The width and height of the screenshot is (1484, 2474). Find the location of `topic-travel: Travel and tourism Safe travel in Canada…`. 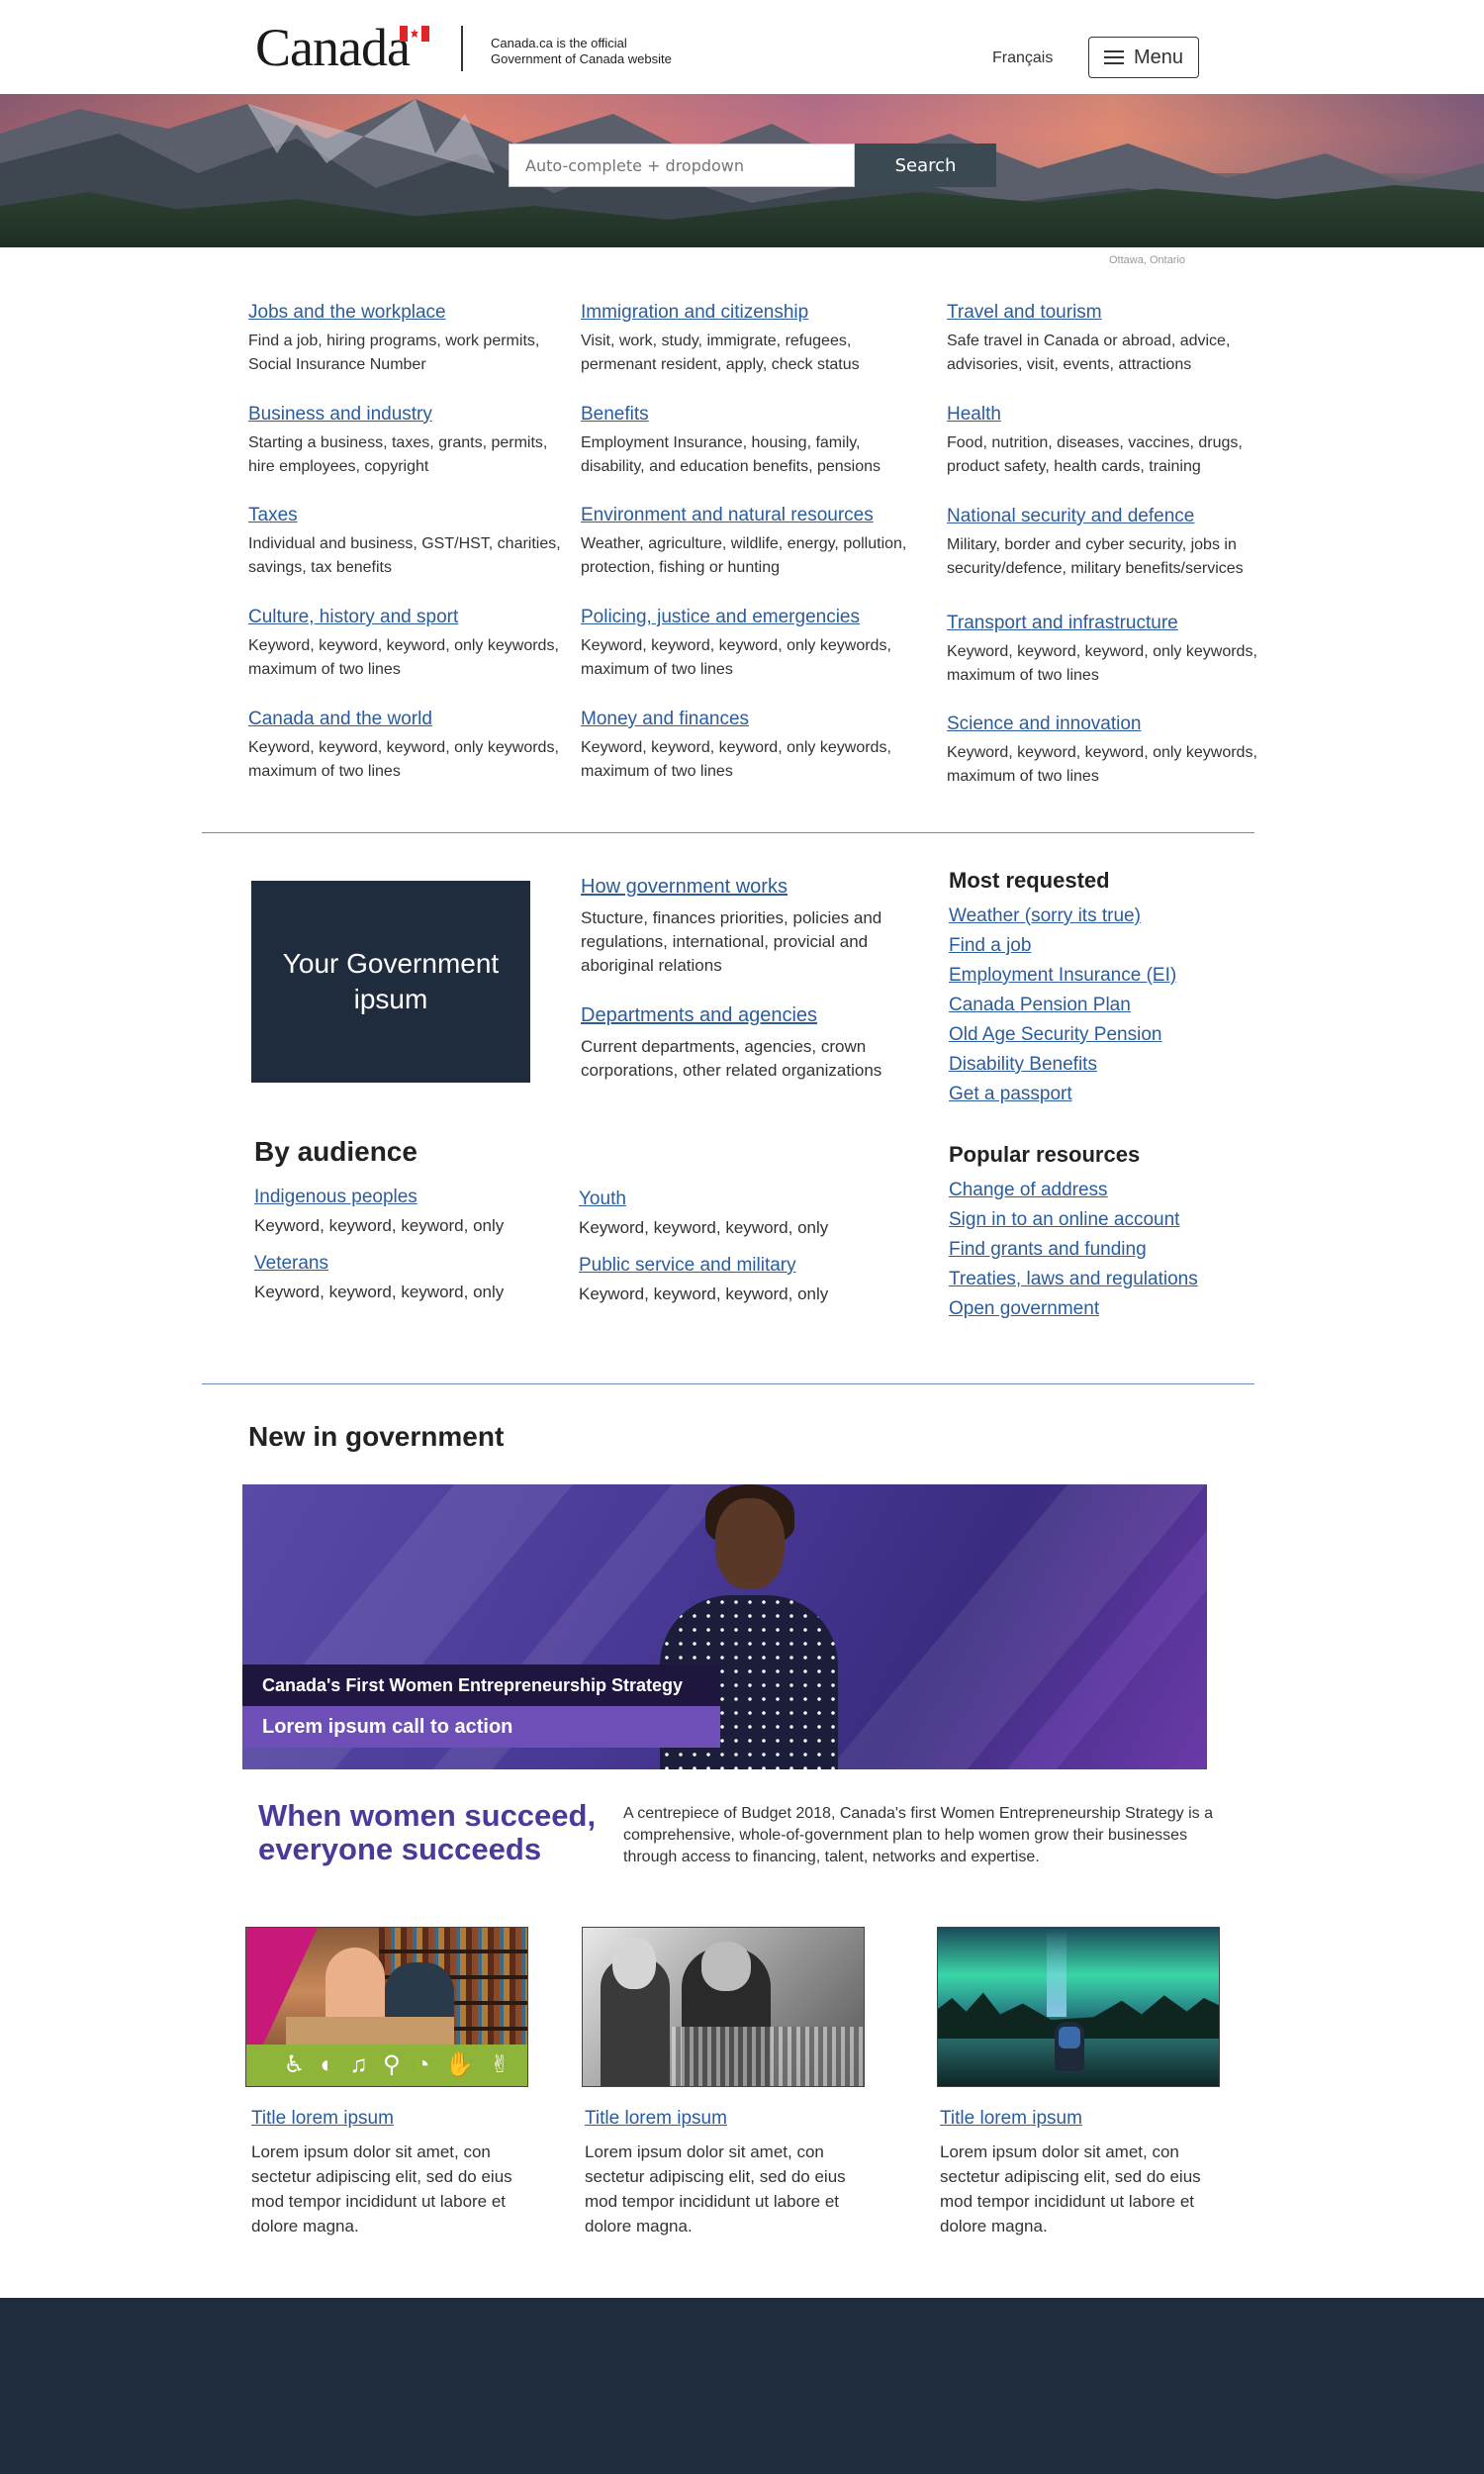

topic-travel: Travel and tourism Safe travel in Canada… is located at coordinates (1110, 339).